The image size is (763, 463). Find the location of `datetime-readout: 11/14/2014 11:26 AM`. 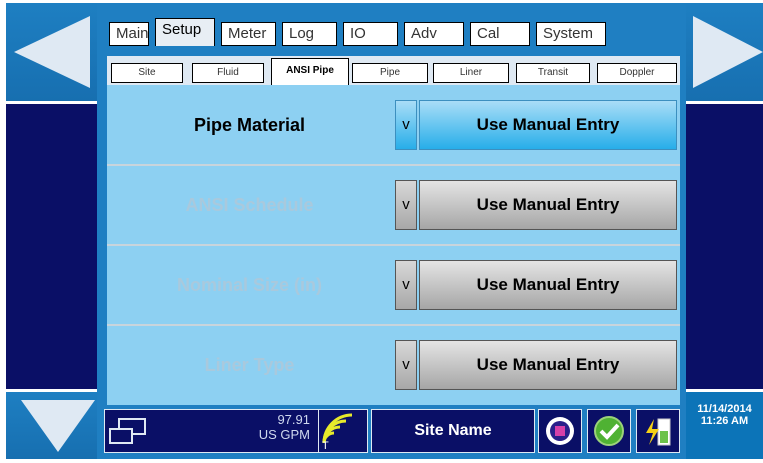

datetime-readout: 11/14/2014 11:26 AM is located at coordinates (724, 415).